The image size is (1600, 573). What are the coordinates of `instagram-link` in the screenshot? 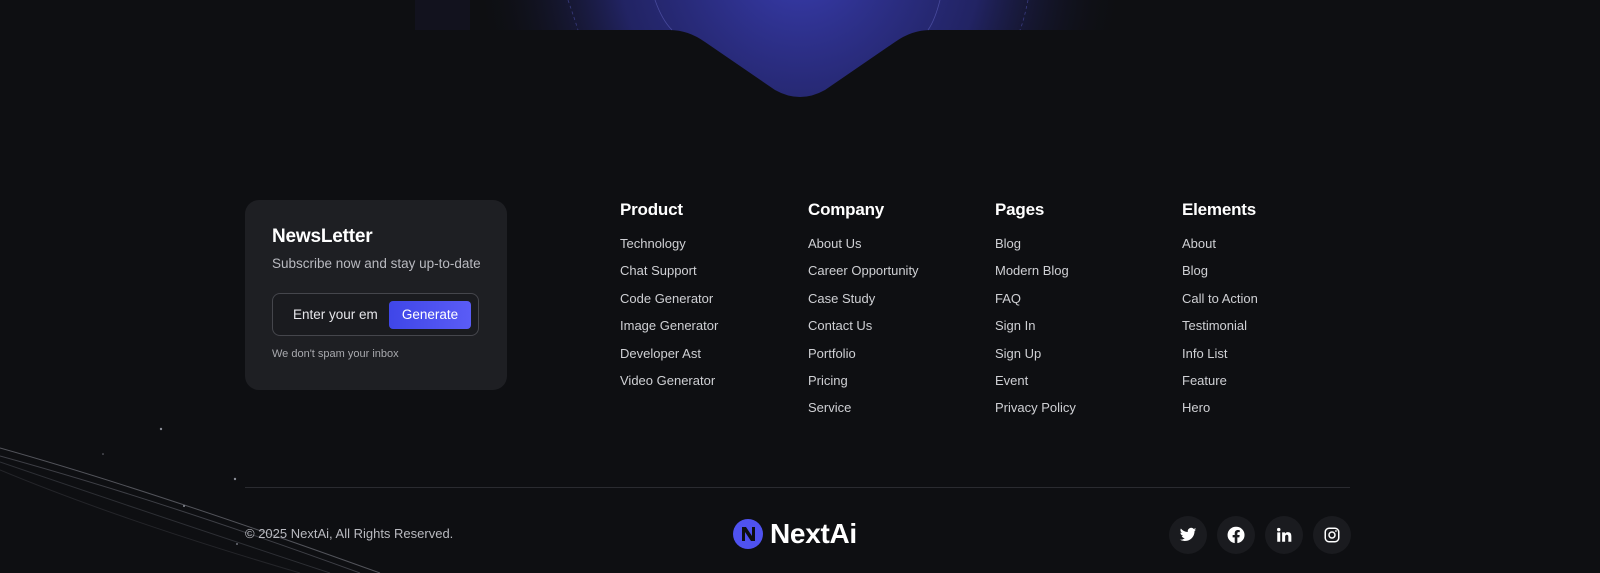 It's located at (1332, 535).